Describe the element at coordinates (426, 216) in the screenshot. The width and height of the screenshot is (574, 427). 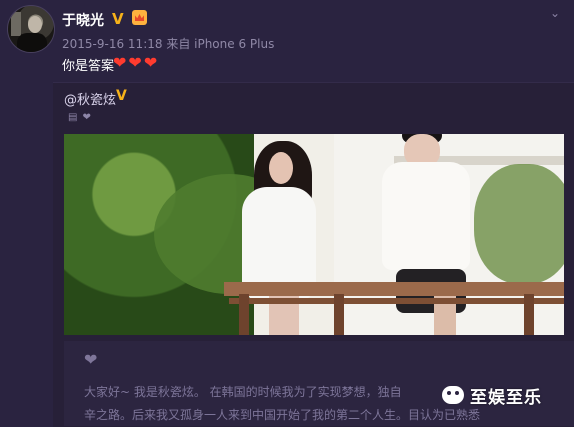
I see `man-shirt` at that location.